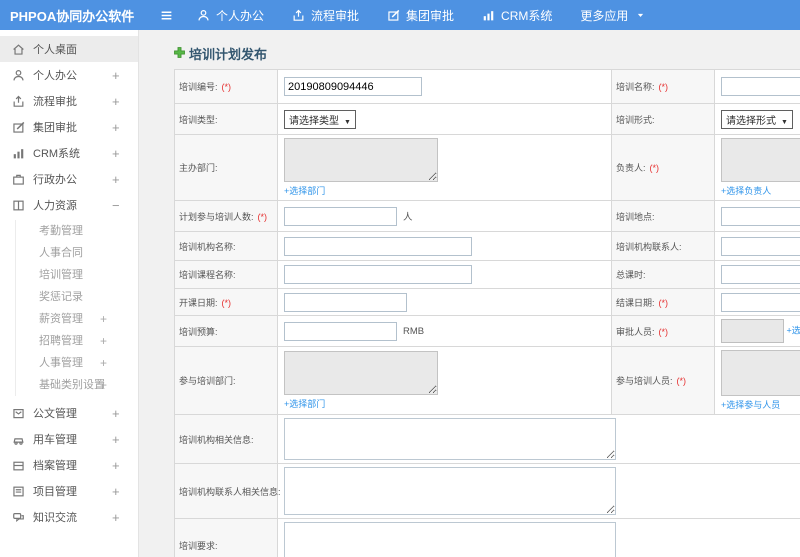 This screenshot has width=800, height=557. I want to click on start-date-input, so click(345, 302).